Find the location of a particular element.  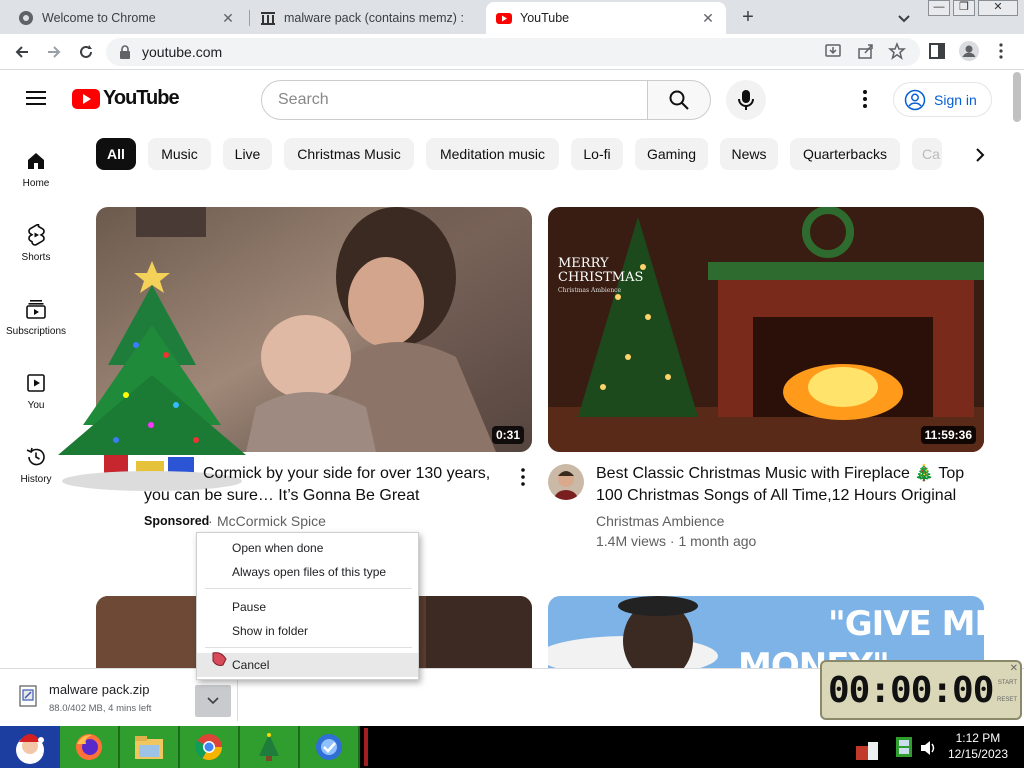

network-tray-icon is located at coordinates (904, 747).